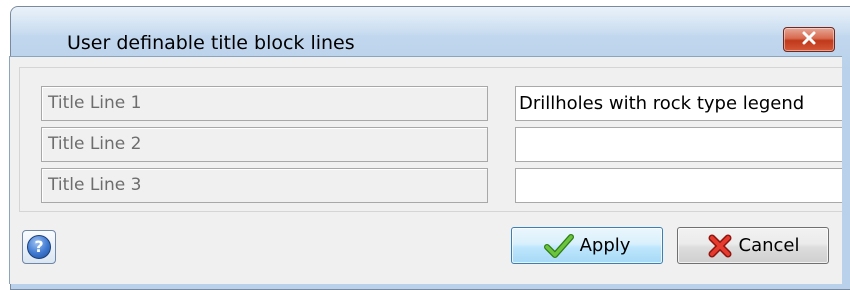 Image resolution: width=850 pixels, height=290 pixels. I want to click on title-line-3-input, so click(678, 185).